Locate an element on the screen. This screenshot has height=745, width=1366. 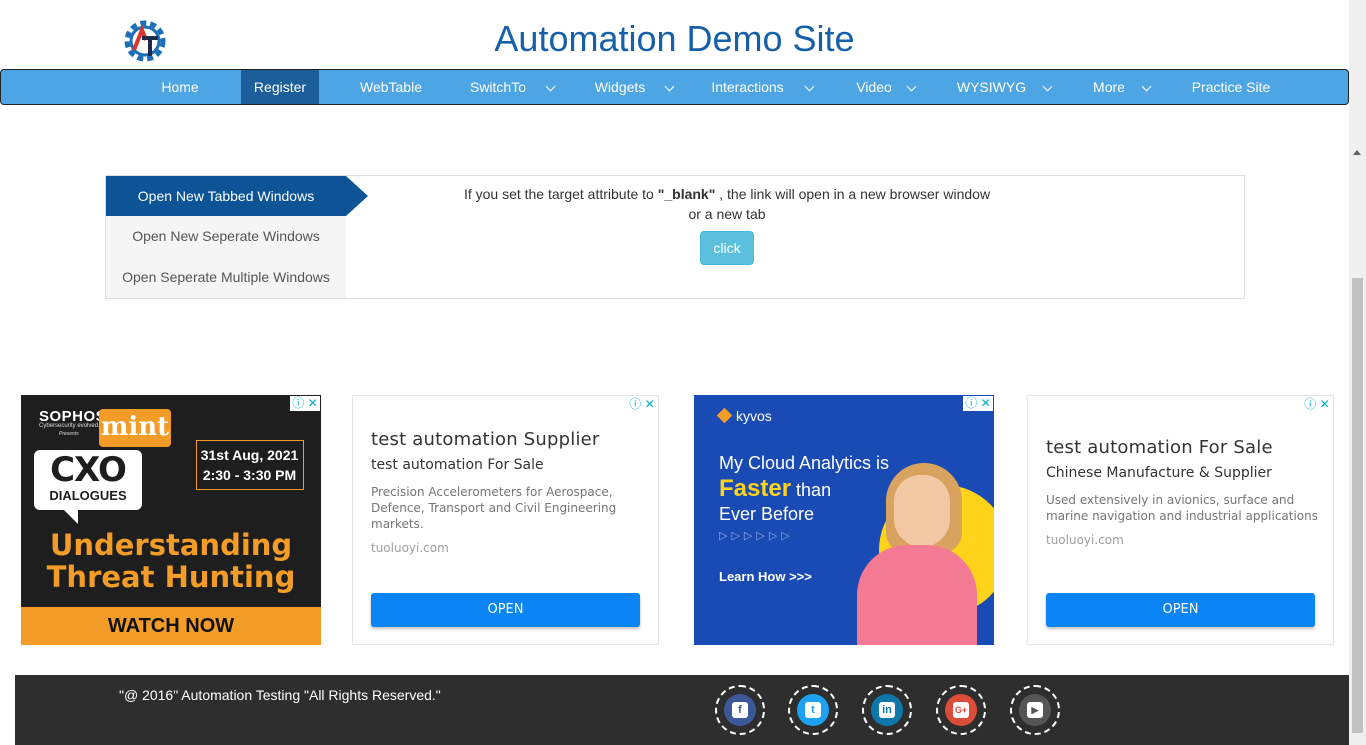
nav-interactions: Interactions is located at coordinates (758, 87).